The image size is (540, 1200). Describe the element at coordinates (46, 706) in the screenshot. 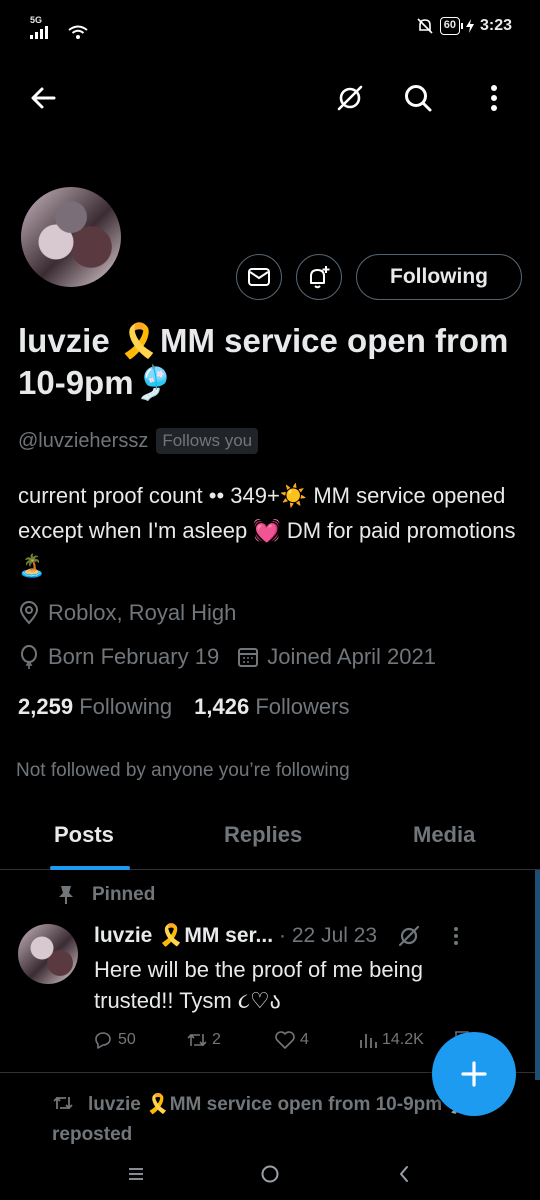

I see `following-count: 2,259` at that location.